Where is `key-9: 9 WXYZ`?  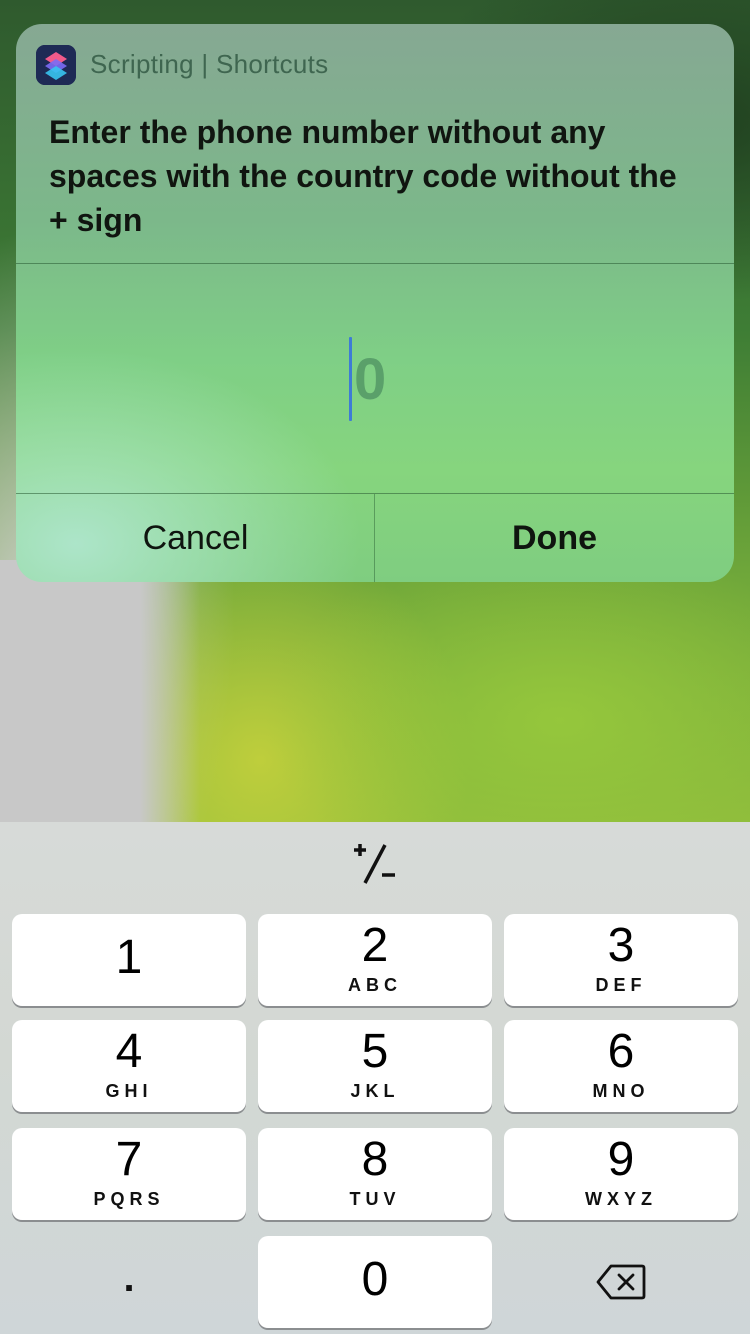
key-9: 9 WXYZ is located at coordinates (621, 1174).